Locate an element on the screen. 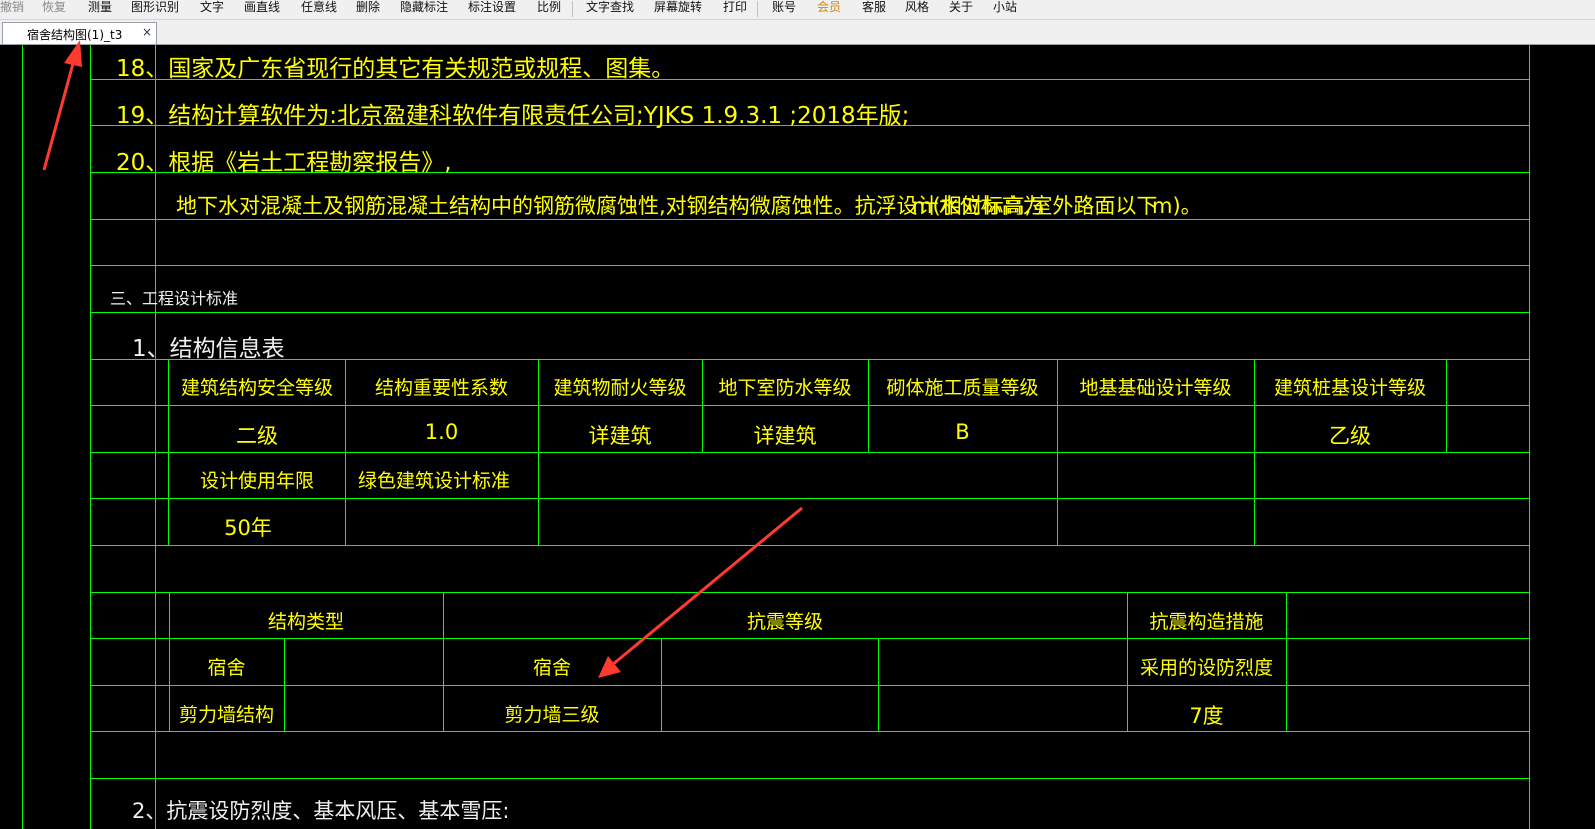 This screenshot has width=1595, height=829. menu-rotate-screen: 屏幕旋转 is located at coordinates (678, 9).